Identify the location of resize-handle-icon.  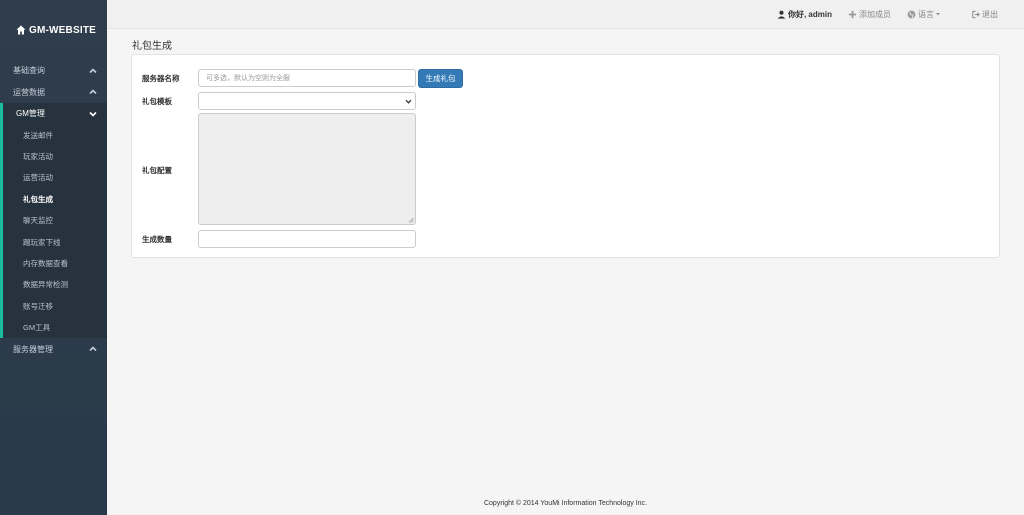
(411, 220).